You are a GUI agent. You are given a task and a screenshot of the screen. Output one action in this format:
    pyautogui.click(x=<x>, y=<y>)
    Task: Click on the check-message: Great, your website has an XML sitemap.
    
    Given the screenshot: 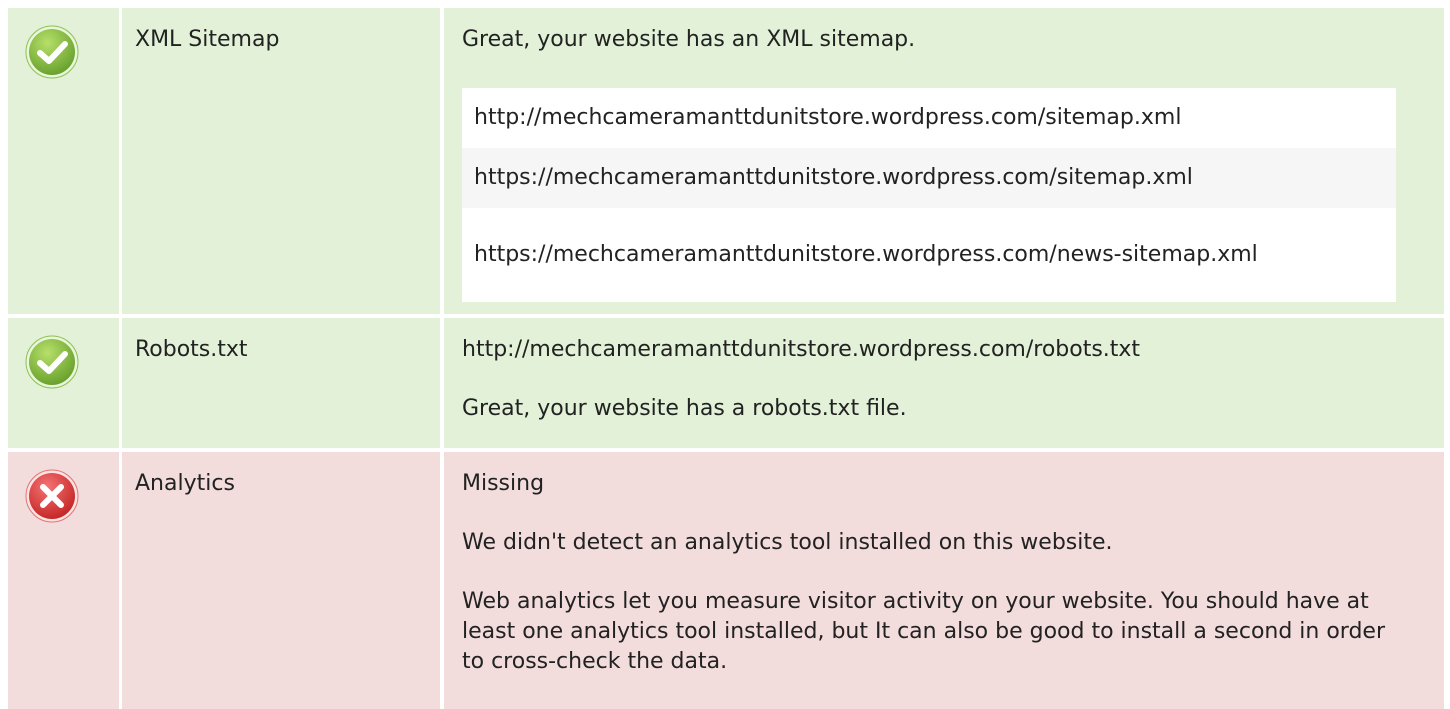 What is the action you would take?
    pyautogui.click(x=689, y=39)
    